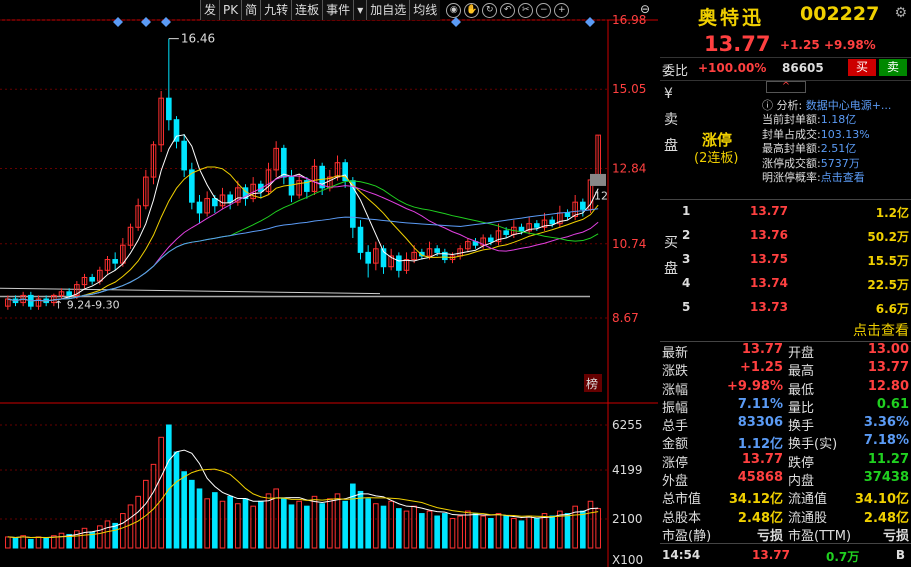 Image resolution: width=911 pixels, height=567 pixels. What do you see at coordinates (893, 67) in the screenshot?
I see `sell-button: 卖` at bounding box center [893, 67].